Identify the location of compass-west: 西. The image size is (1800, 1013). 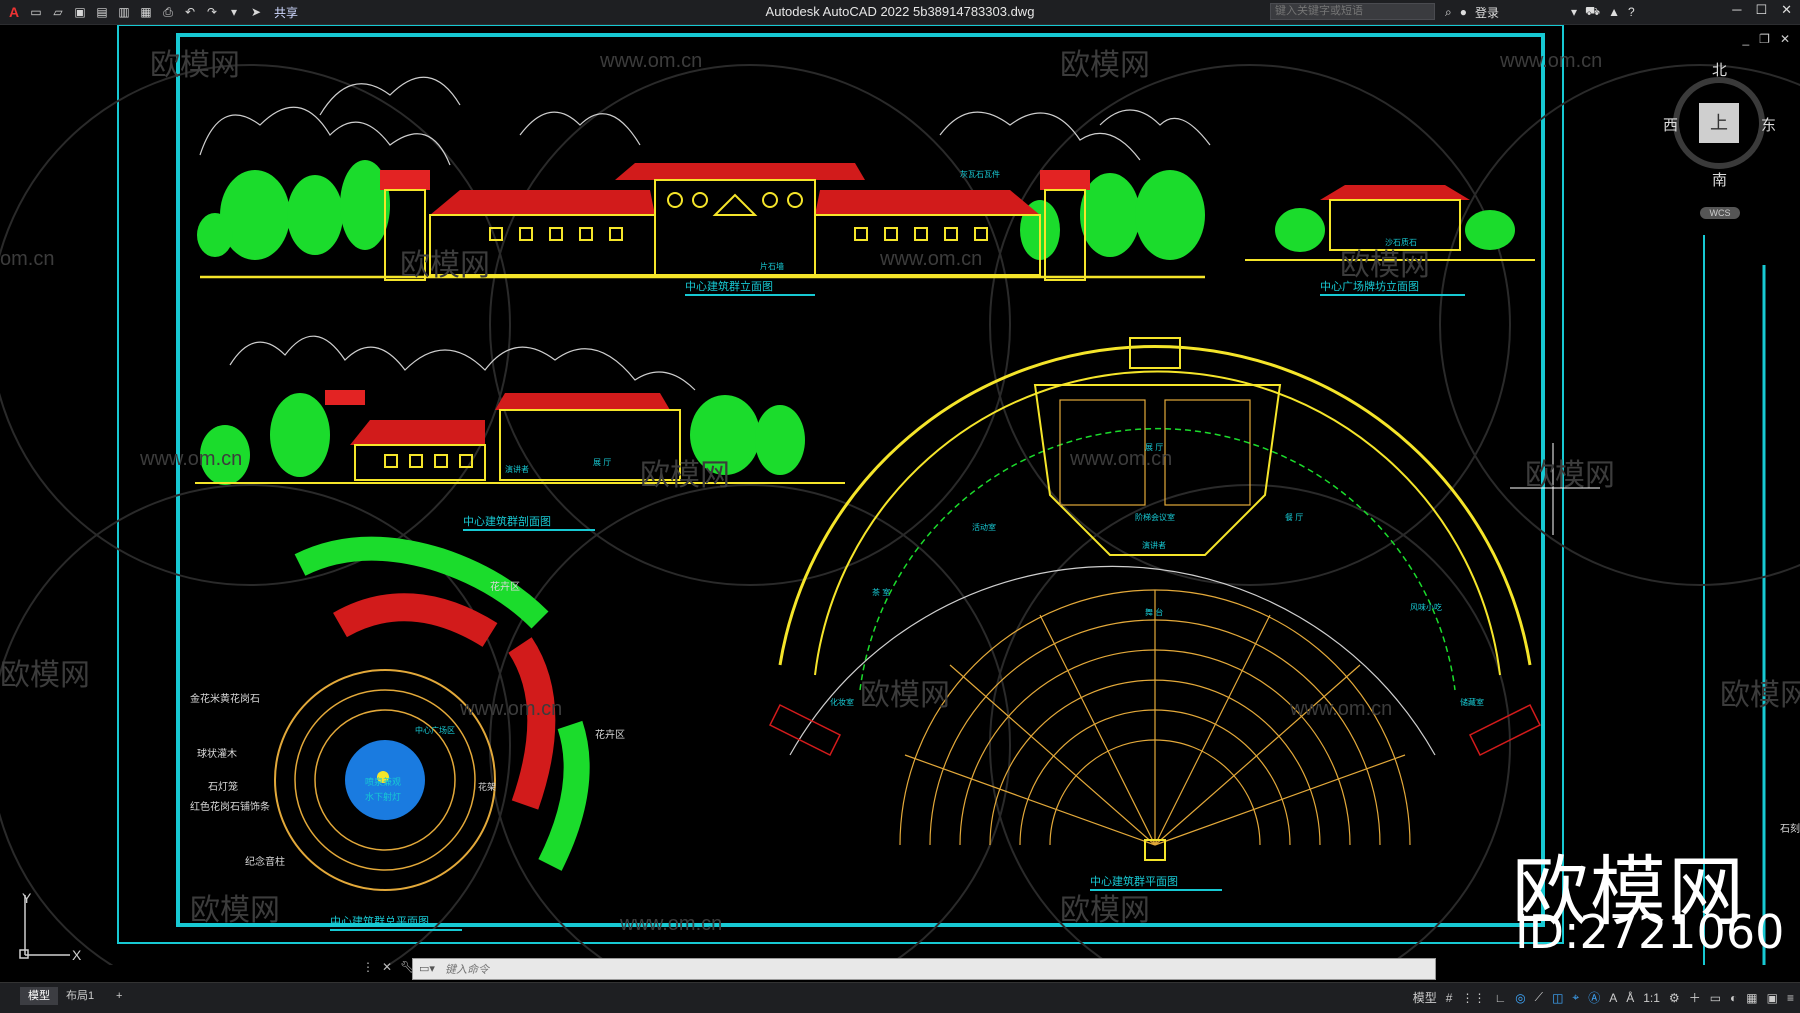
(1670, 124).